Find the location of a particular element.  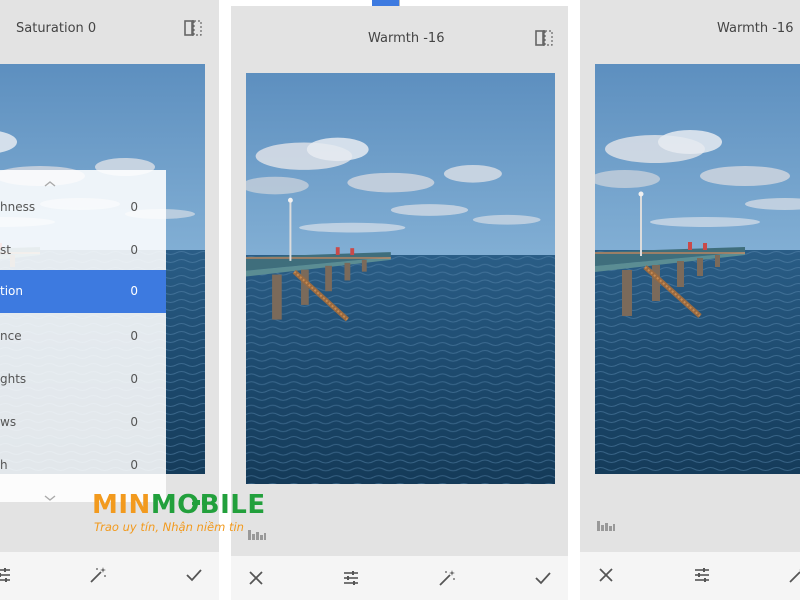

chevron-down-icon is located at coordinates (50, 494).